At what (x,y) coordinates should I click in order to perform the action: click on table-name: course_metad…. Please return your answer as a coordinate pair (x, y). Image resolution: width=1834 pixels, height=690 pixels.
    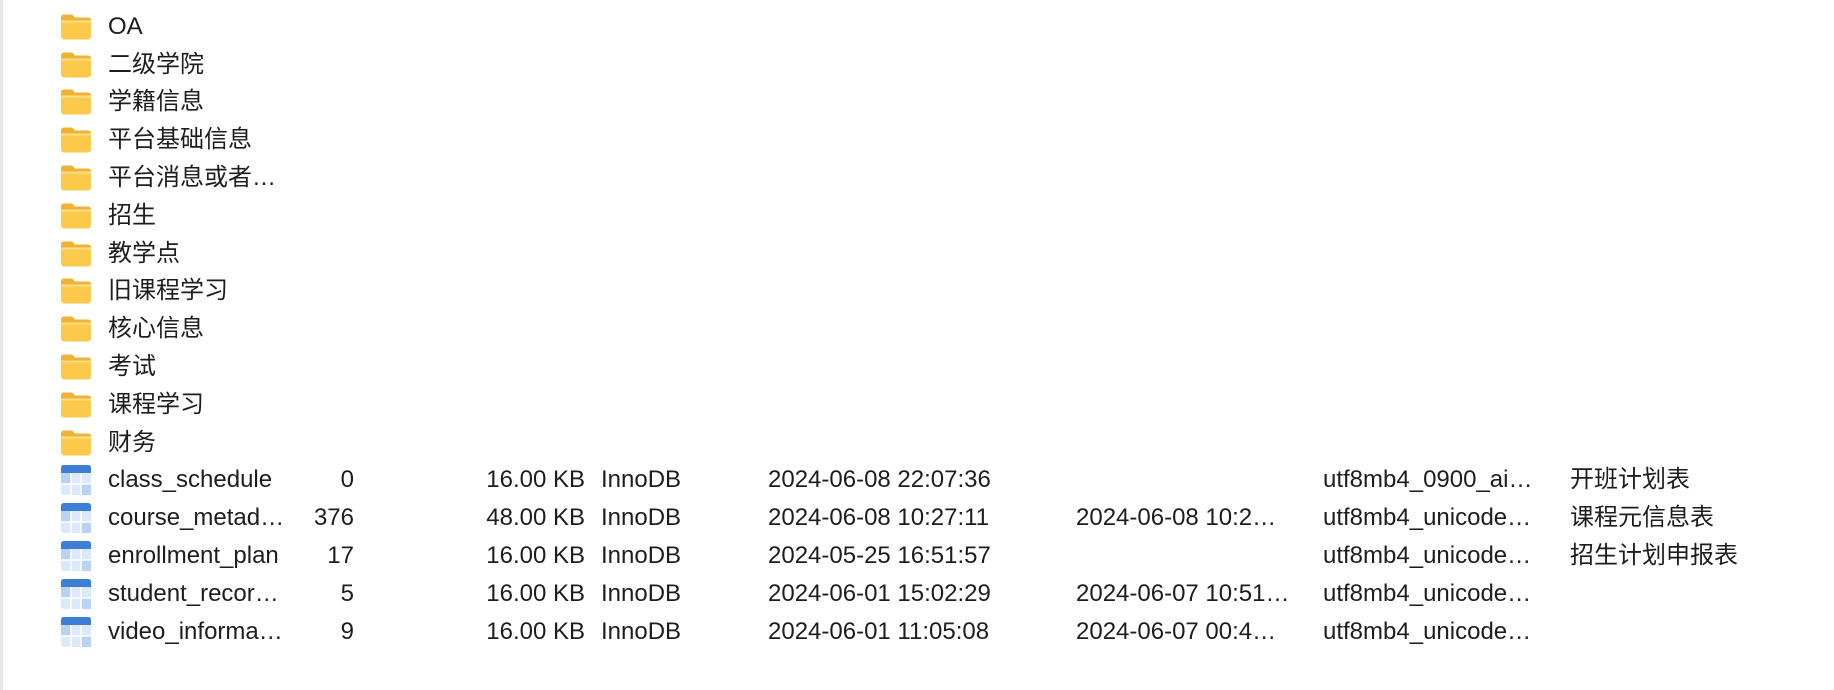
    Looking at the image, I should click on (196, 518).